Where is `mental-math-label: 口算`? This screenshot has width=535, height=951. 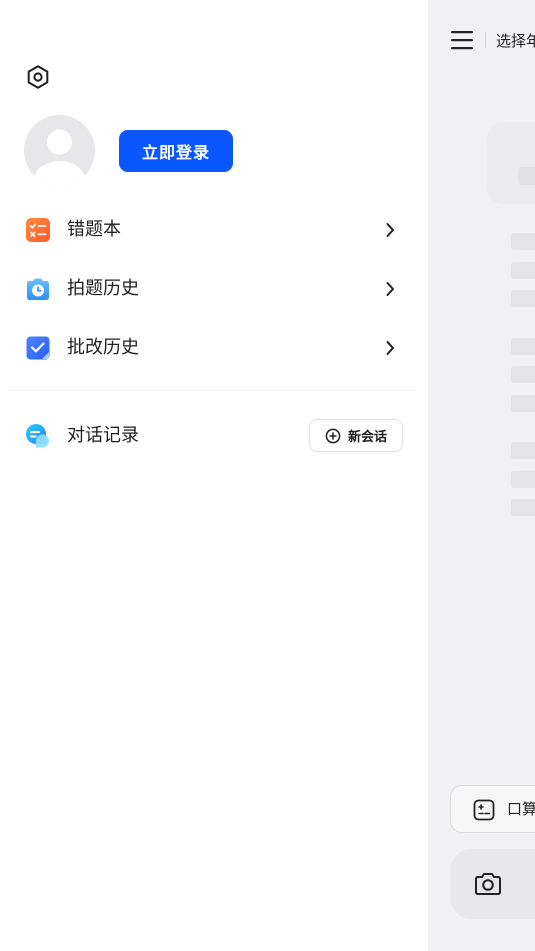 mental-math-label: 口算 is located at coordinates (521, 809).